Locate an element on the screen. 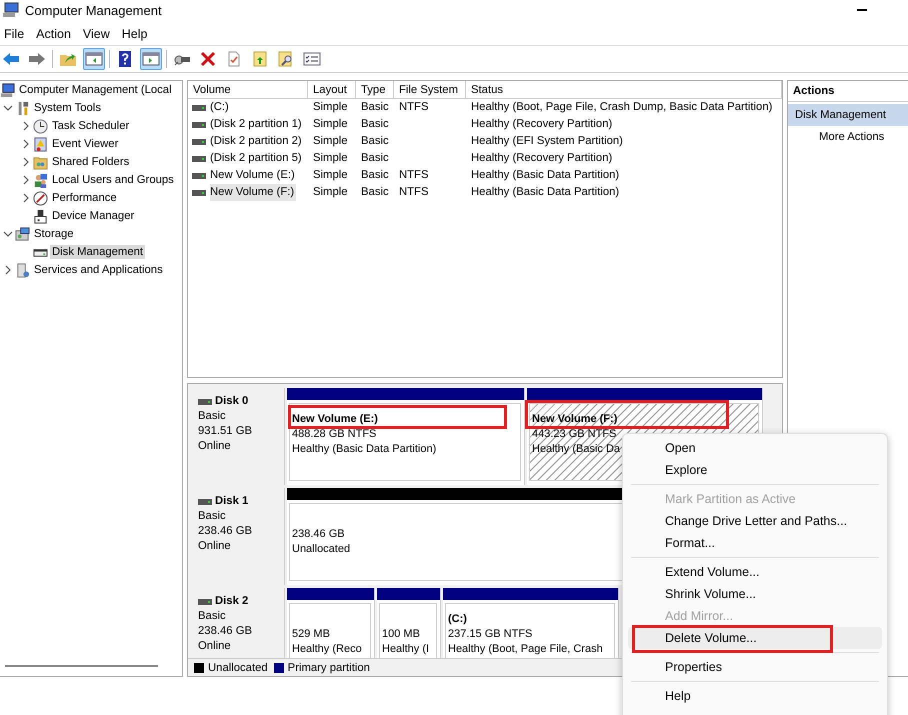 The height and width of the screenshot is (715, 908). partition-title: New Volume (F:) is located at coordinates (575, 419).